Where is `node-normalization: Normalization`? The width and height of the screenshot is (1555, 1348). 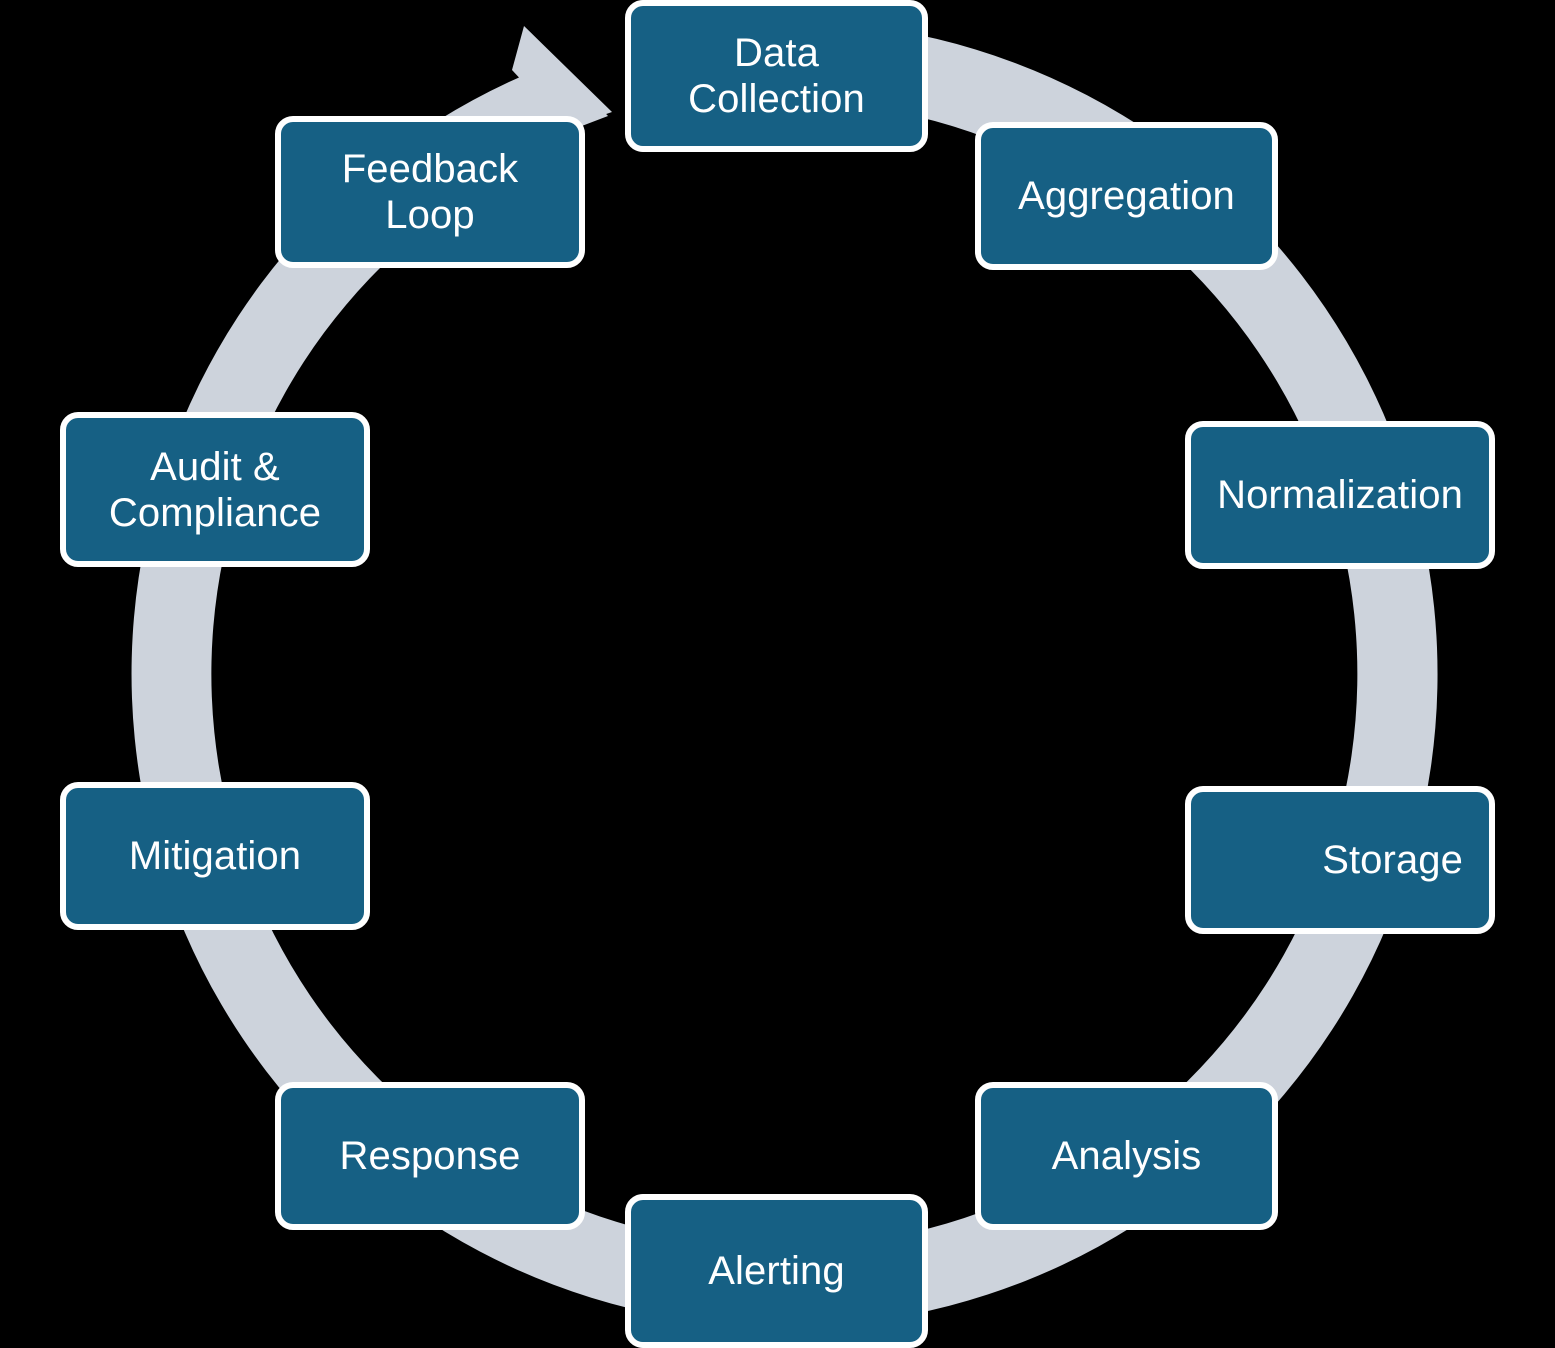 node-normalization: Normalization is located at coordinates (1340, 495).